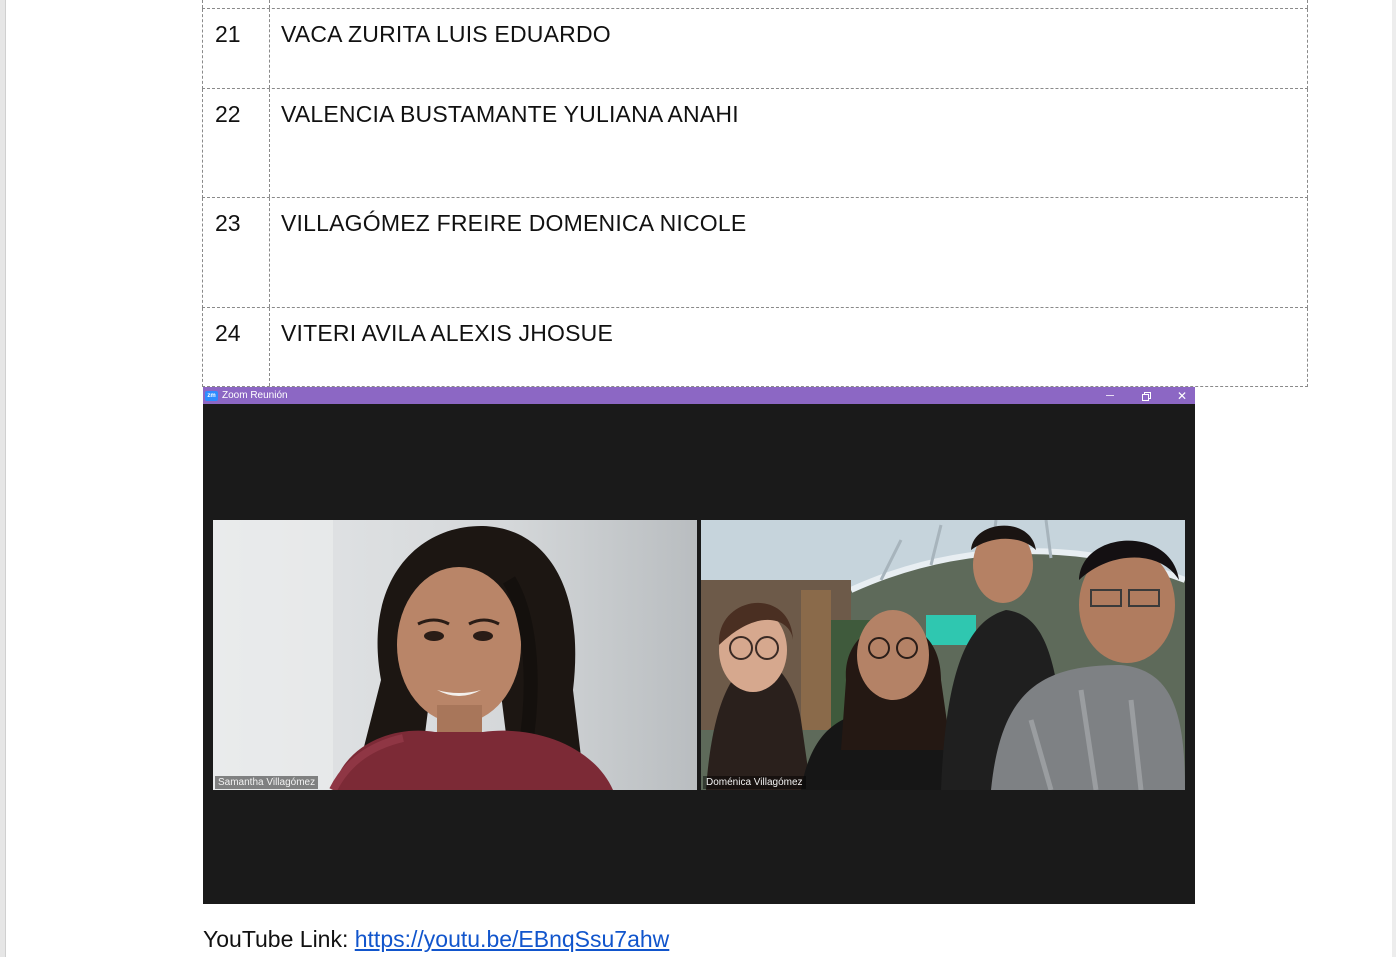 This screenshot has height=957, width=1396. Describe the element at coordinates (211, 395) in the screenshot. I see `zoom-logo-icon: zm` at that location.